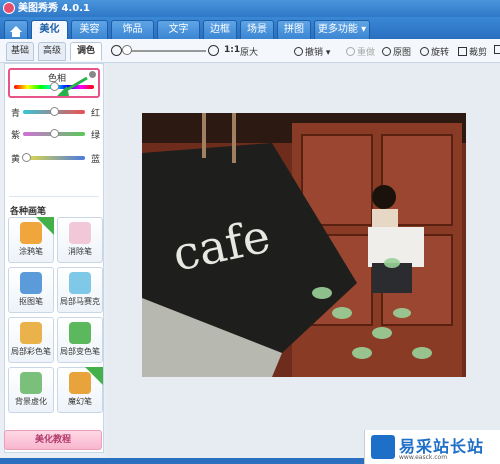 Image resolution: width=500 pixels, height=464 pixels. Describe the element at coordinates (350, 51) in the screenshot. I see `redo-icon` at that location.